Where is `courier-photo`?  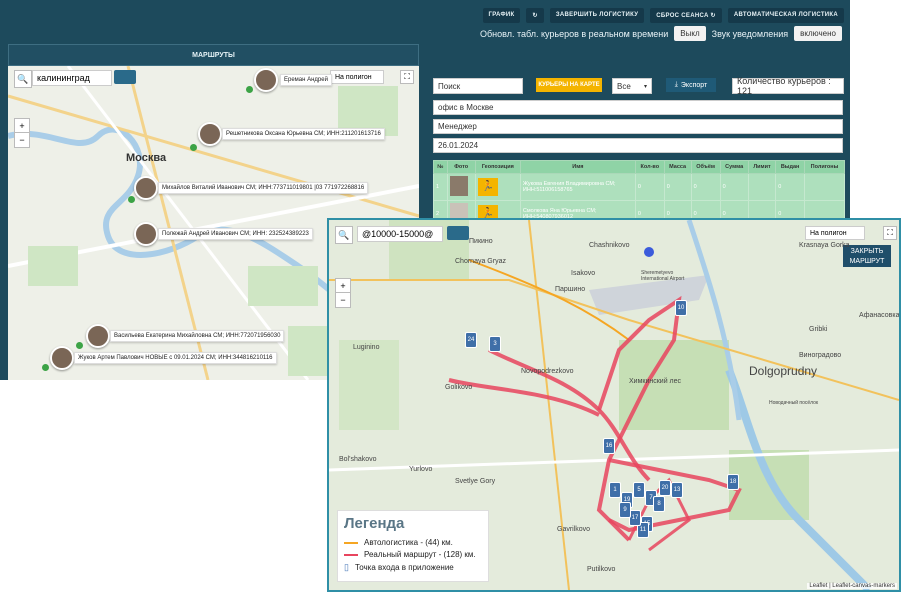 courier-photo is located at coordinates (458, 186).